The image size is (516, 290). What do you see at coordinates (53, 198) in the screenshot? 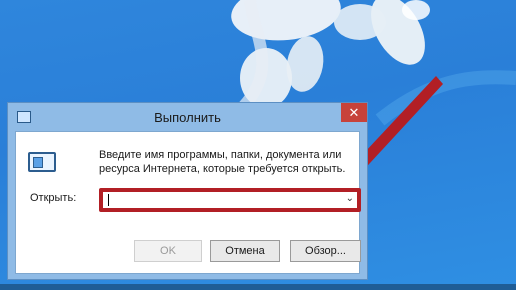
I see `open-label: Открыть:` at bounding box center [53, 198].